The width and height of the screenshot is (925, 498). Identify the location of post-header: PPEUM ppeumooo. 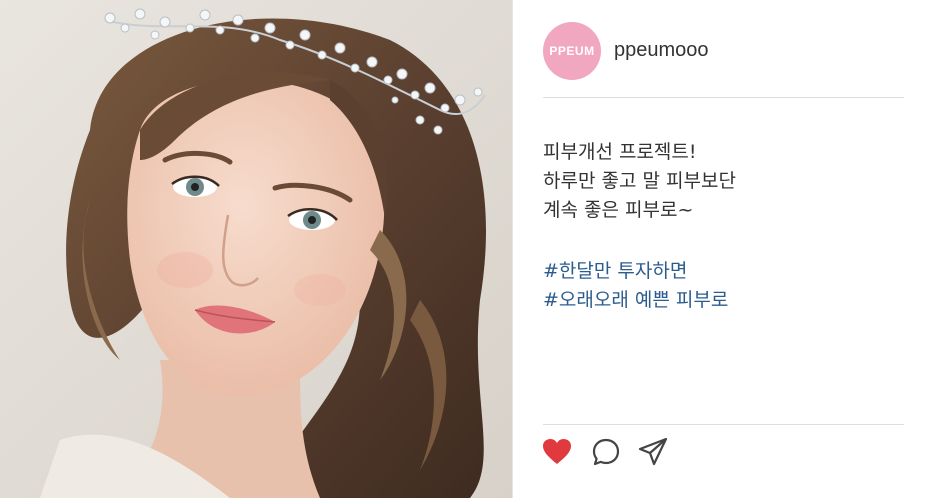
(723, 60).